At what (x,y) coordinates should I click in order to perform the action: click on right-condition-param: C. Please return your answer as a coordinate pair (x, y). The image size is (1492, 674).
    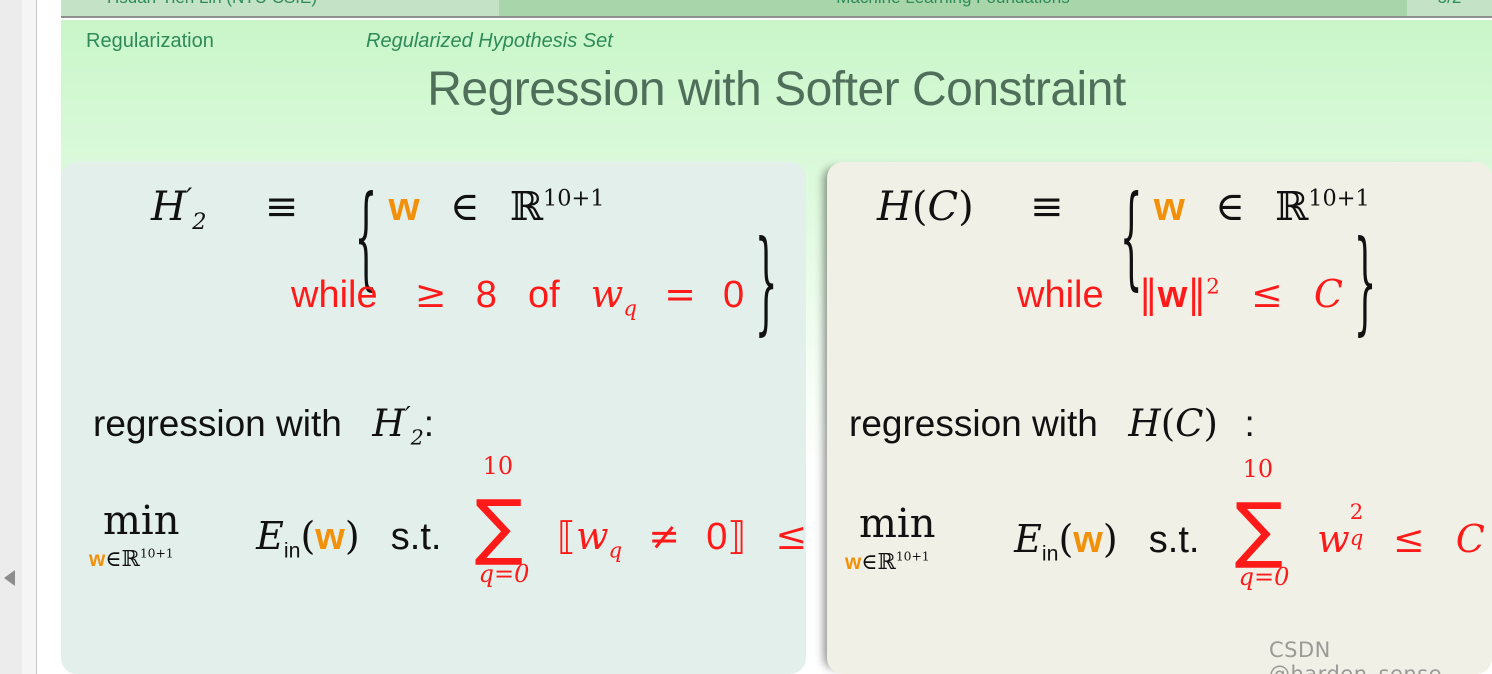
    Looking at the image, I should click on (1328, 294).